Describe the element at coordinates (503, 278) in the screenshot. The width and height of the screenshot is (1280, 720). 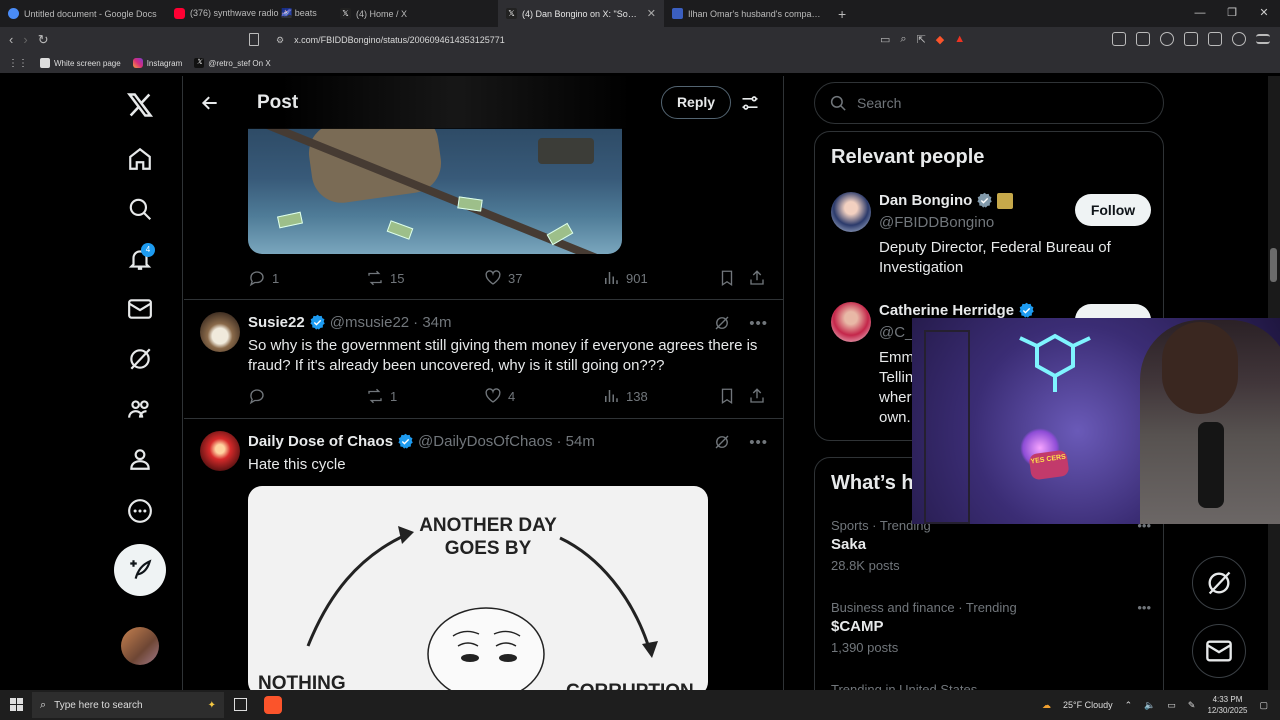
I see `like-action: 37` at that location.